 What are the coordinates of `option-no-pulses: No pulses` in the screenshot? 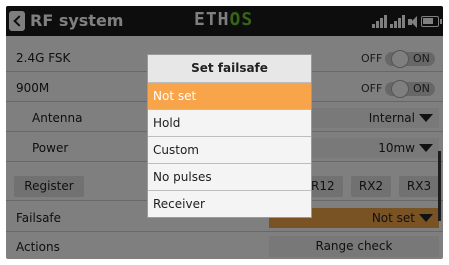 It's located at (229, 176).